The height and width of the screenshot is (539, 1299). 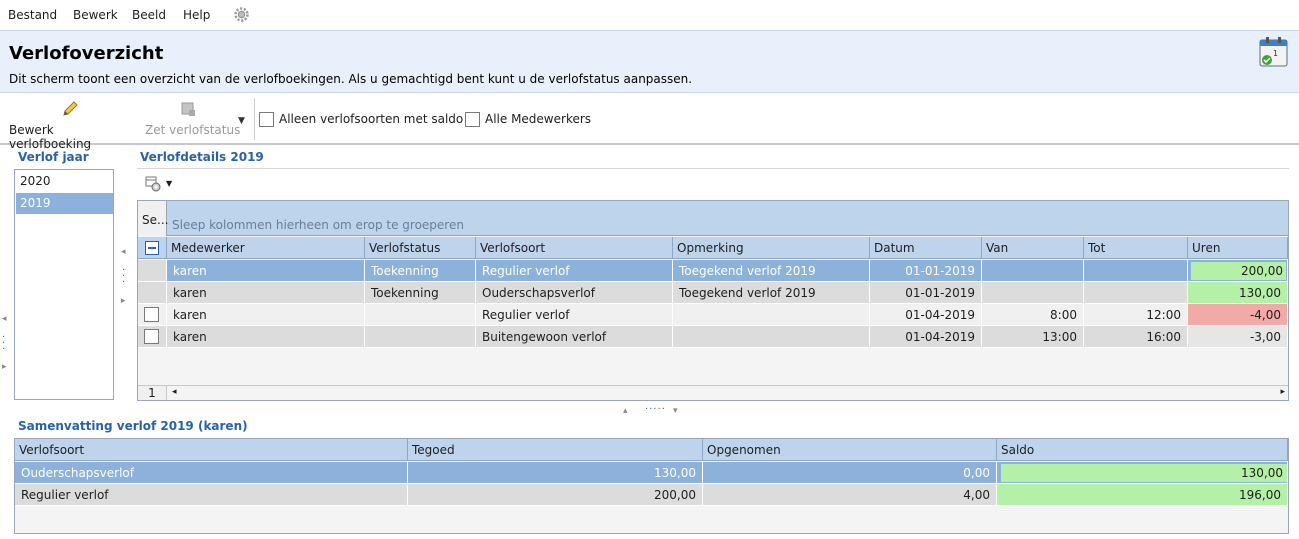 I want to click on year-item-2020: 2020, so click(x=64, y=181).